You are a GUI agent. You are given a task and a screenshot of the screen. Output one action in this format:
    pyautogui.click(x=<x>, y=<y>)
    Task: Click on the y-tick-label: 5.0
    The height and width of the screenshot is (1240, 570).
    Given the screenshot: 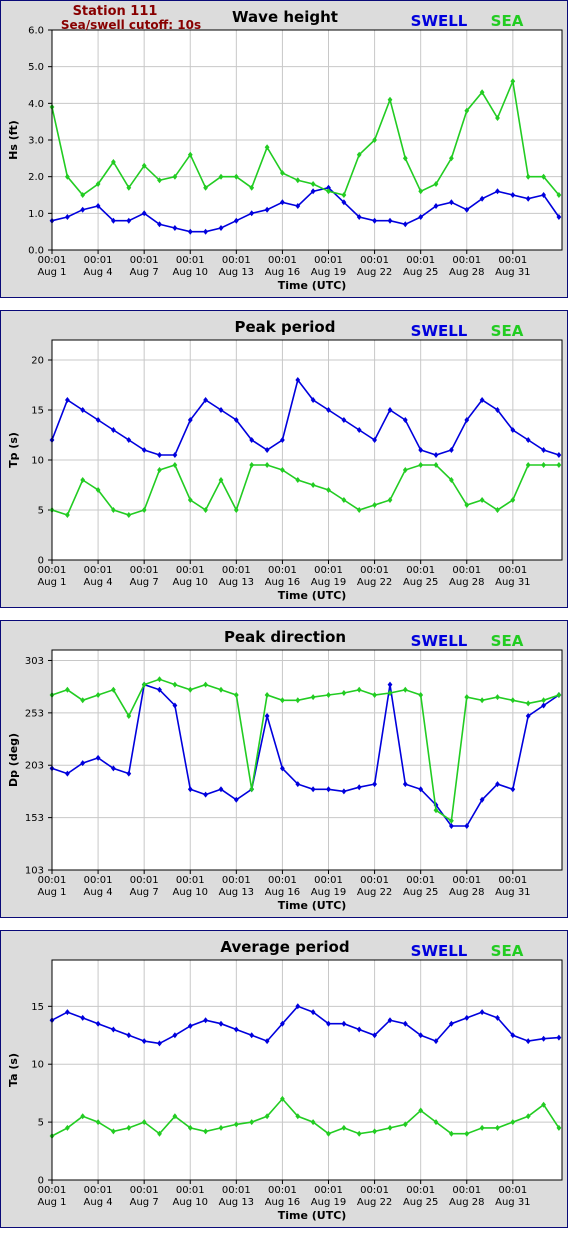 What is the action you would take?
    pyautogui.click(x=36, y=67)
    